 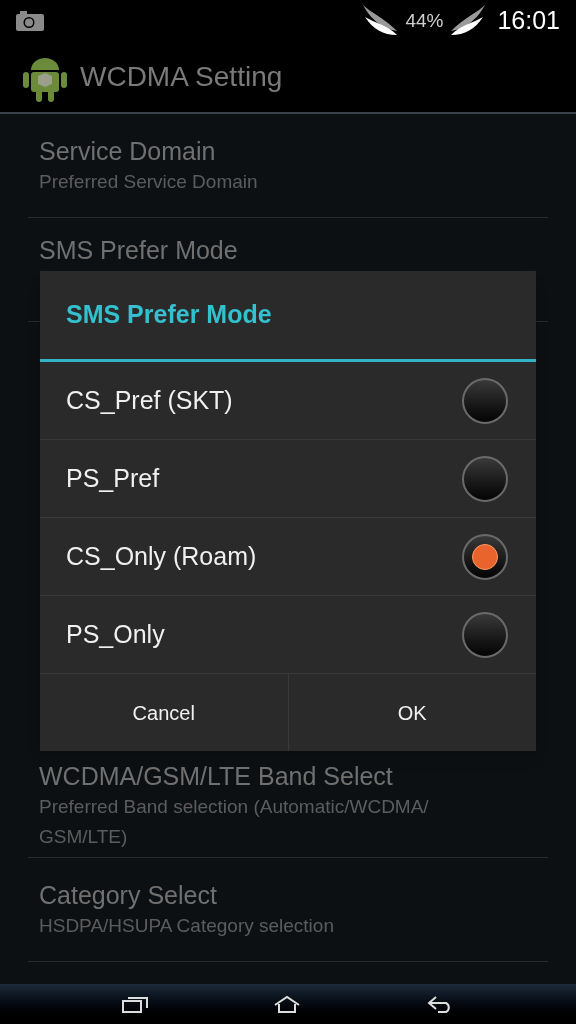 I want to click on dialog-button: Cancel, so click(x=164, y=712).